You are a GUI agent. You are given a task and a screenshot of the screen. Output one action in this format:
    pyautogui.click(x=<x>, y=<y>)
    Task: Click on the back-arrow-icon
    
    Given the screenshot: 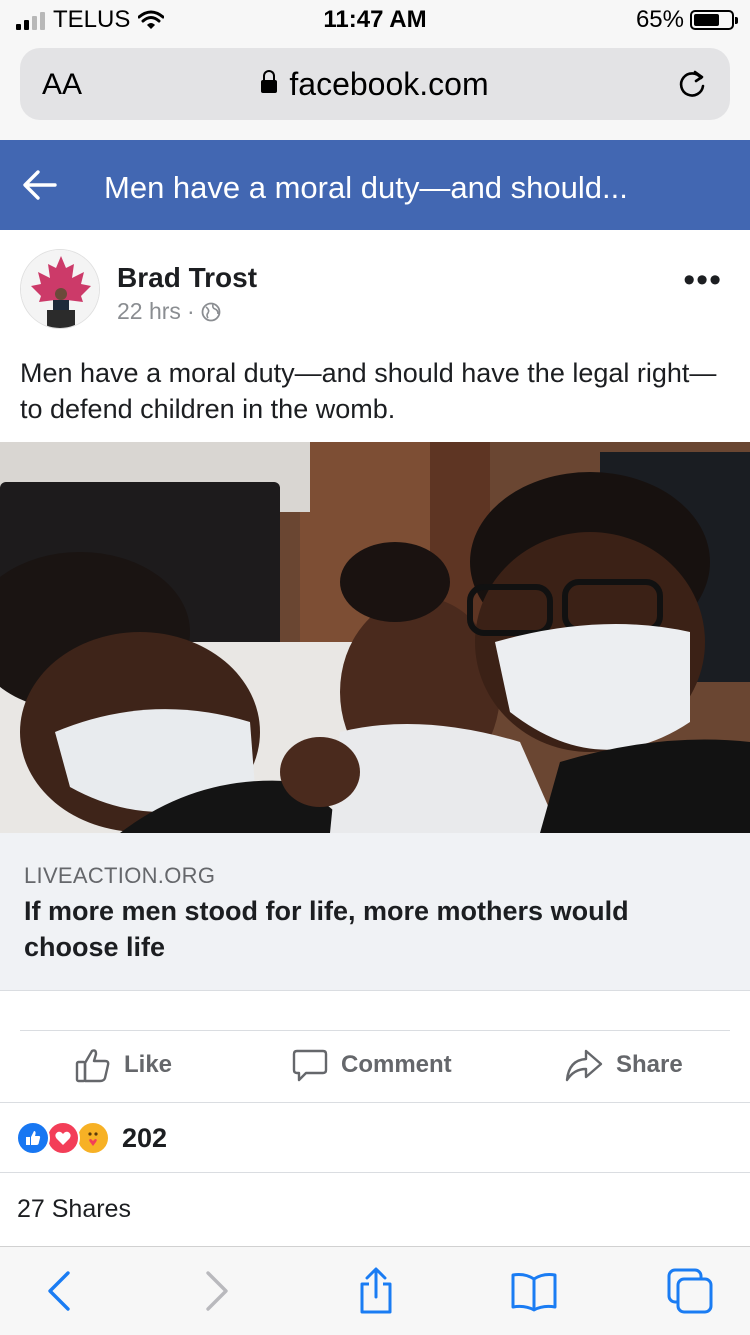 What is the action you would take?
    pyautogui.click(x=40, y=185)
    